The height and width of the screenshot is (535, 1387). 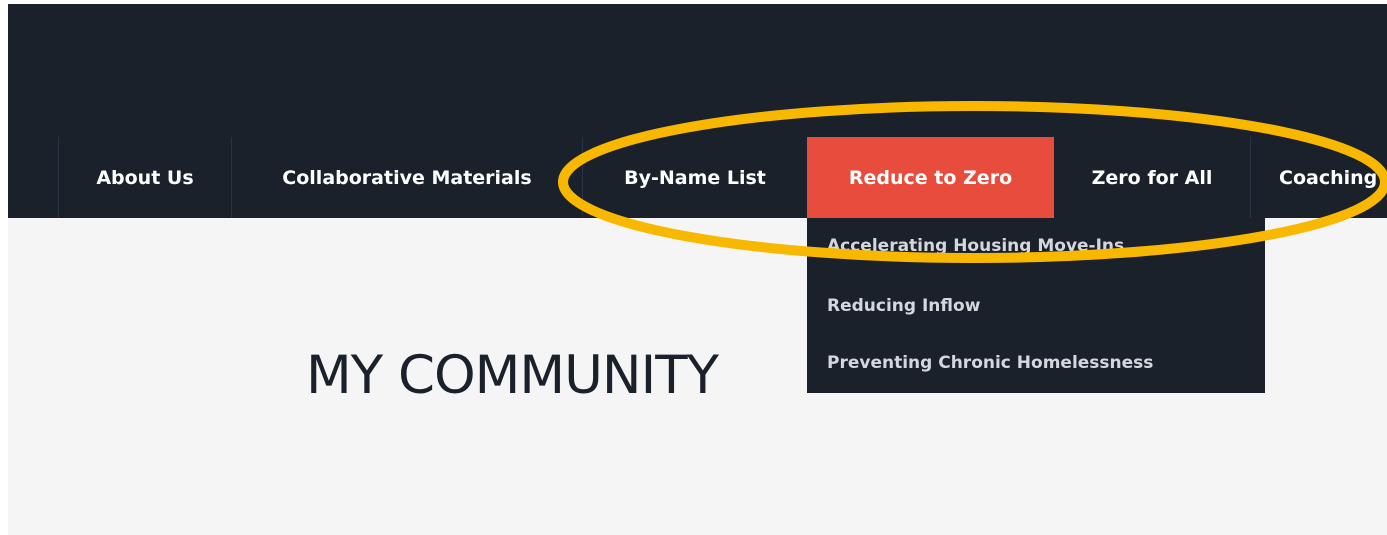 What do you see at coordinates (512, 375) in the screenshot?
I see `page-title: MY COMMUNITY` at bounding box center [512, 375].